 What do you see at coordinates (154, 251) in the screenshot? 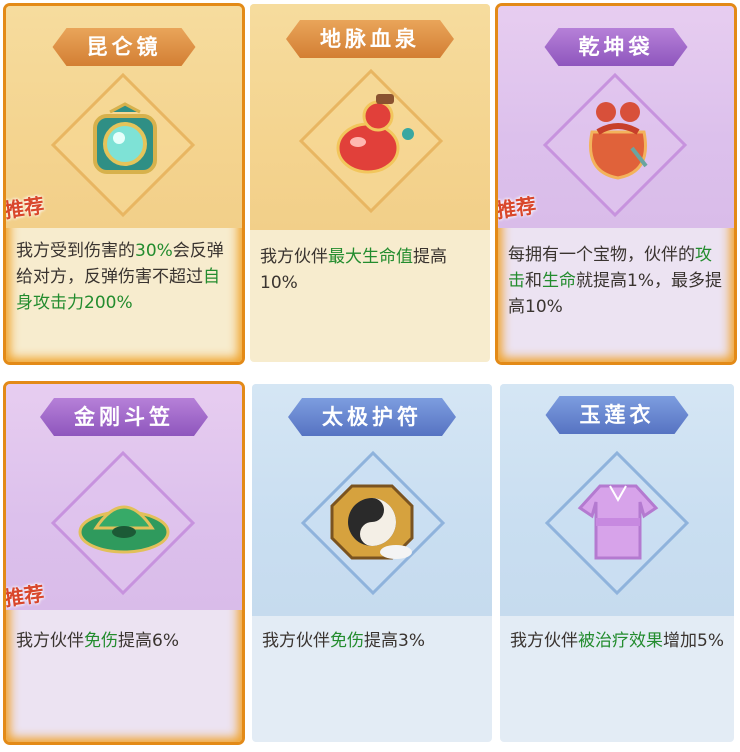
I see `desc-highlight: 30%` at bounding box center [154, 251].